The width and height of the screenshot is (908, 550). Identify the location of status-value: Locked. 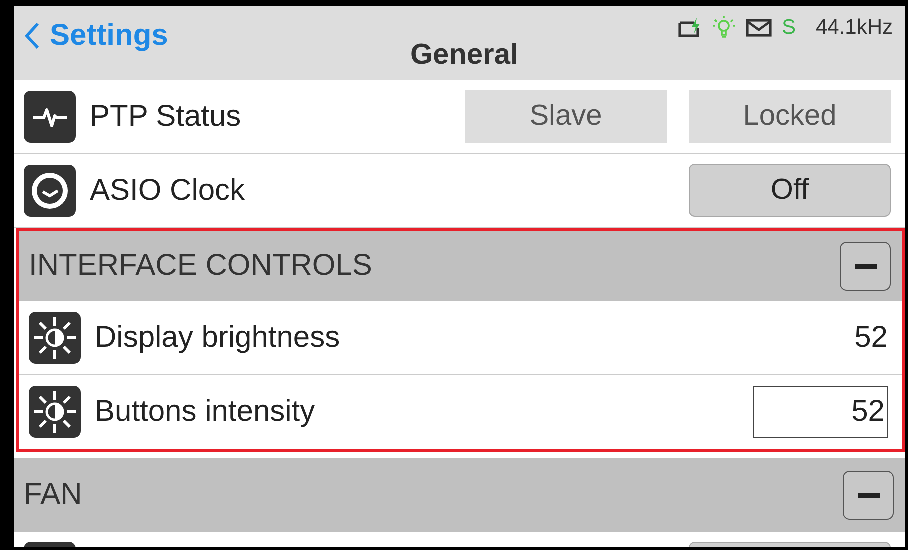
(790, 116).